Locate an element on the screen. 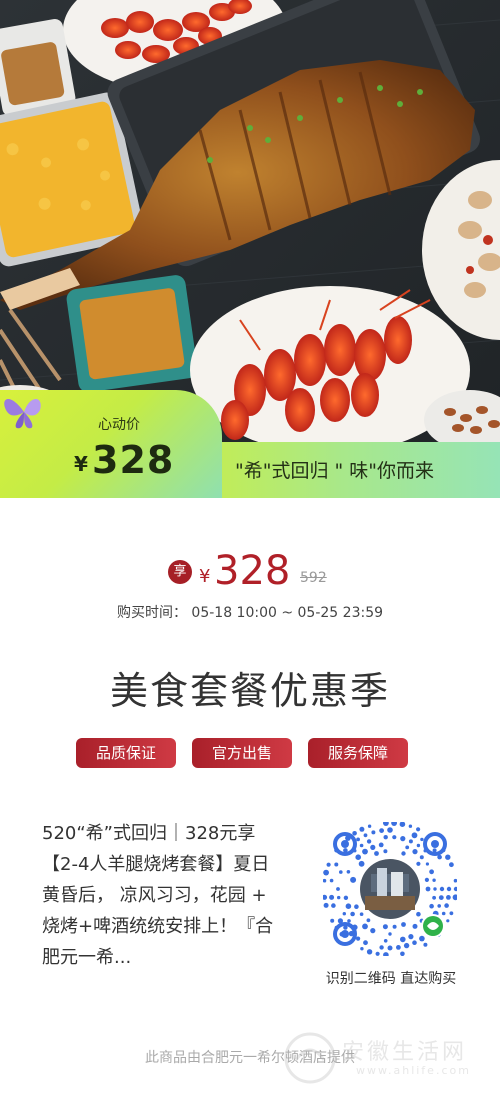 The image size is (500, 1094). purchase-time: 购买时间： 05-18 10:00 ~ 05-25 23:59 is located at coordinates (250, 612).